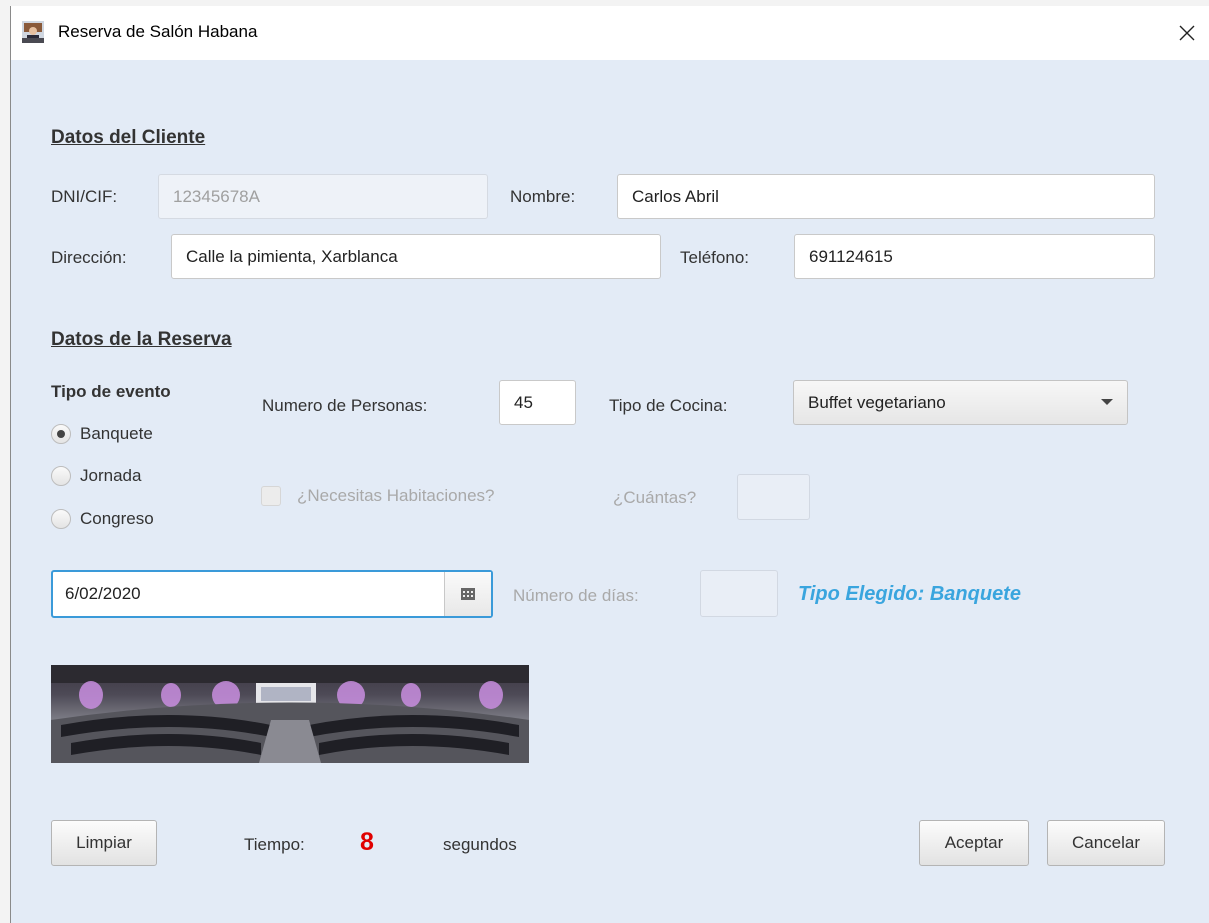 This screenshot has height=923, width=1209. What do you see at coordinates (89, 257) in the screenshot?
I see `direccion-label: Dirección:` at bounding box center [89, 257].